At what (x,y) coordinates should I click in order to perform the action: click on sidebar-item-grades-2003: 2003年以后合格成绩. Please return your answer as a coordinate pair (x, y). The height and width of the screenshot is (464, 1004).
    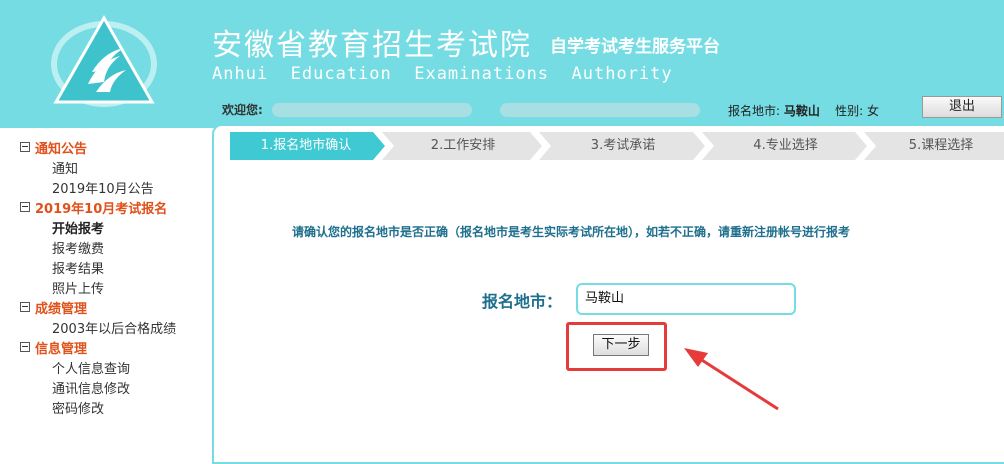
    Looking at the image, I should click on (114, 330).